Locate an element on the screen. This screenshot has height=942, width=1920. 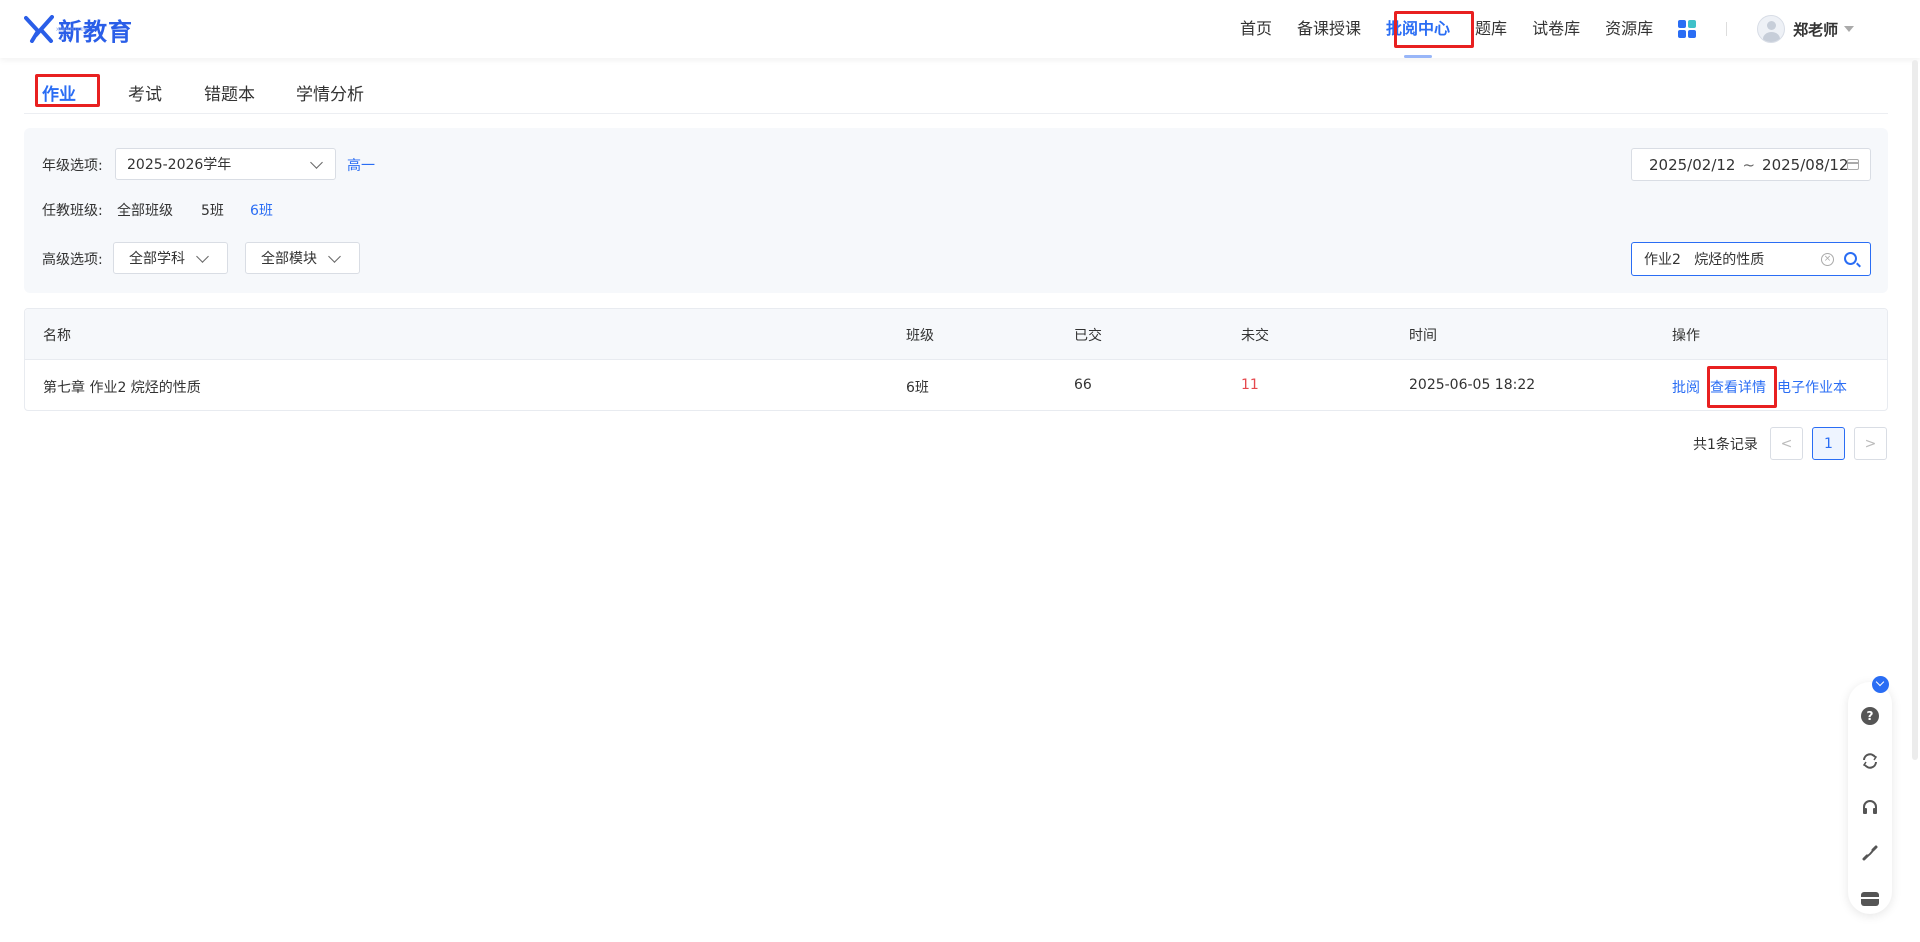
nav-question-bank: 题库 is located at coordinates (1491, 29).